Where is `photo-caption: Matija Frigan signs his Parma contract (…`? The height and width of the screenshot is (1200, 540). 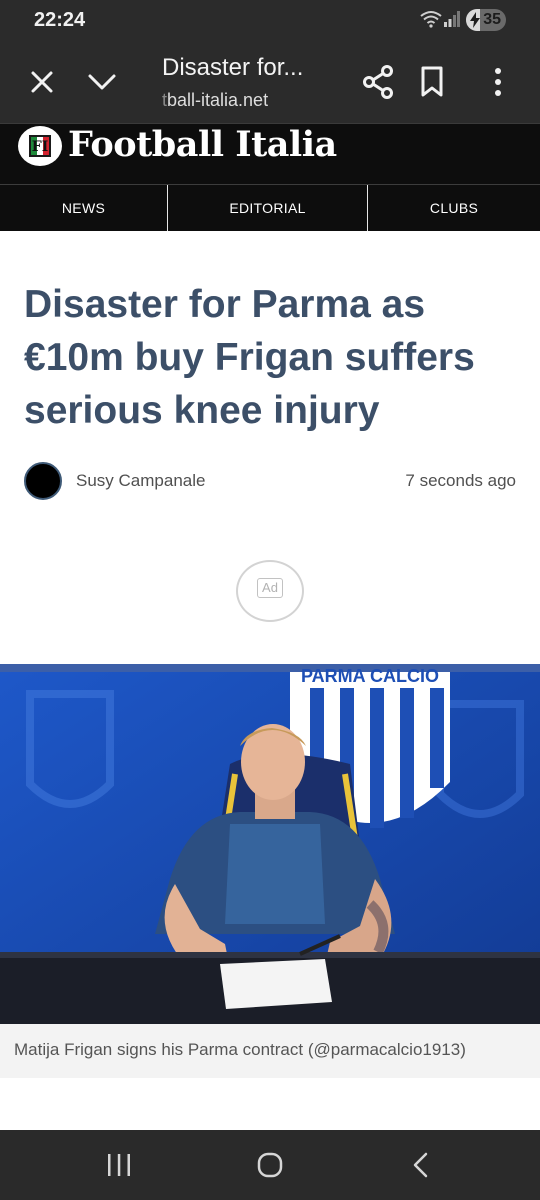
photo-caption: Matija Frigan signs his Parma contract (… is located at coordinates (270, 1051).